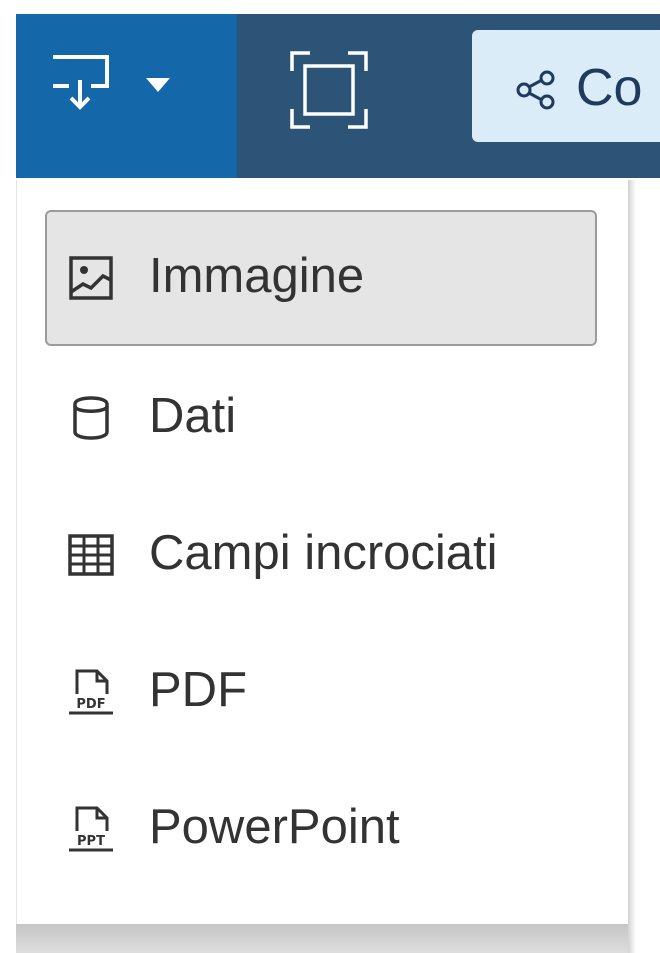 Image resolution: width=660 pixels, height=953 pixels. What do you see at coordinates (321, 418) in the screenshot?
I see `menu-item-data: Dati` at bounding box center [321, 418].